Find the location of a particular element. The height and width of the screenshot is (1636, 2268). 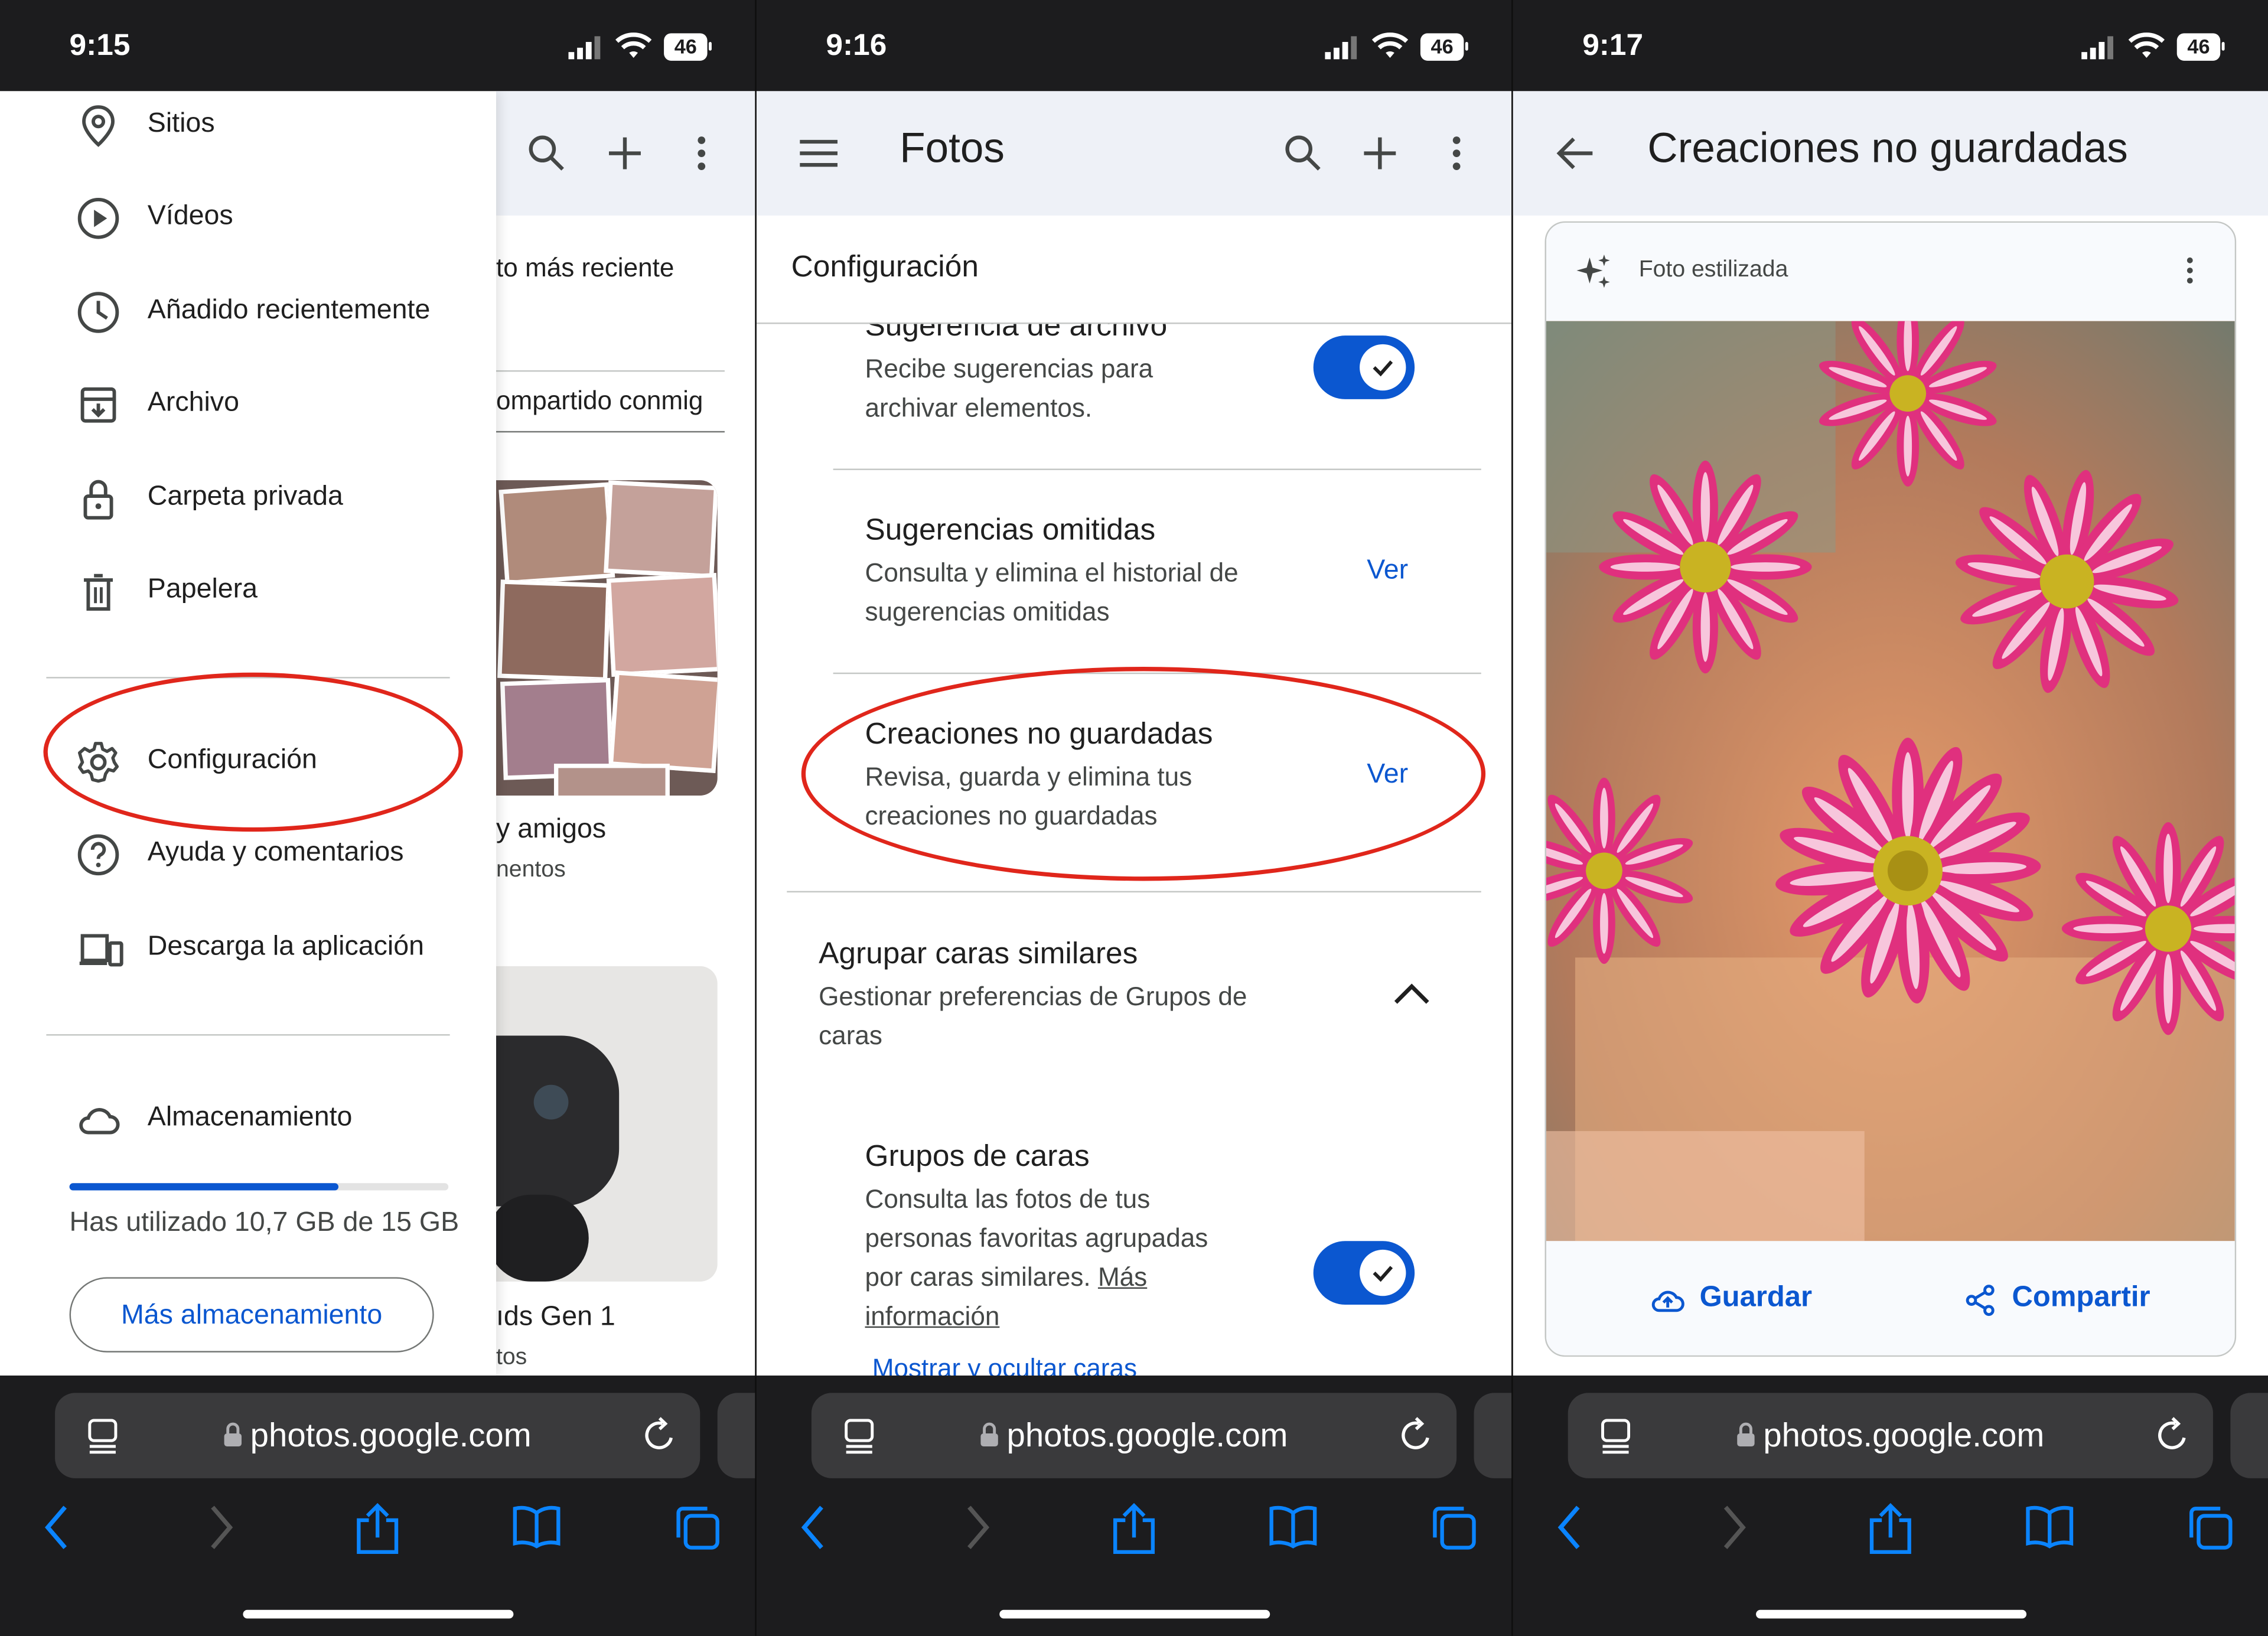

show-hide-faces-link: Mostrar y ocultar caras is located at coordinates (1004, 1365).